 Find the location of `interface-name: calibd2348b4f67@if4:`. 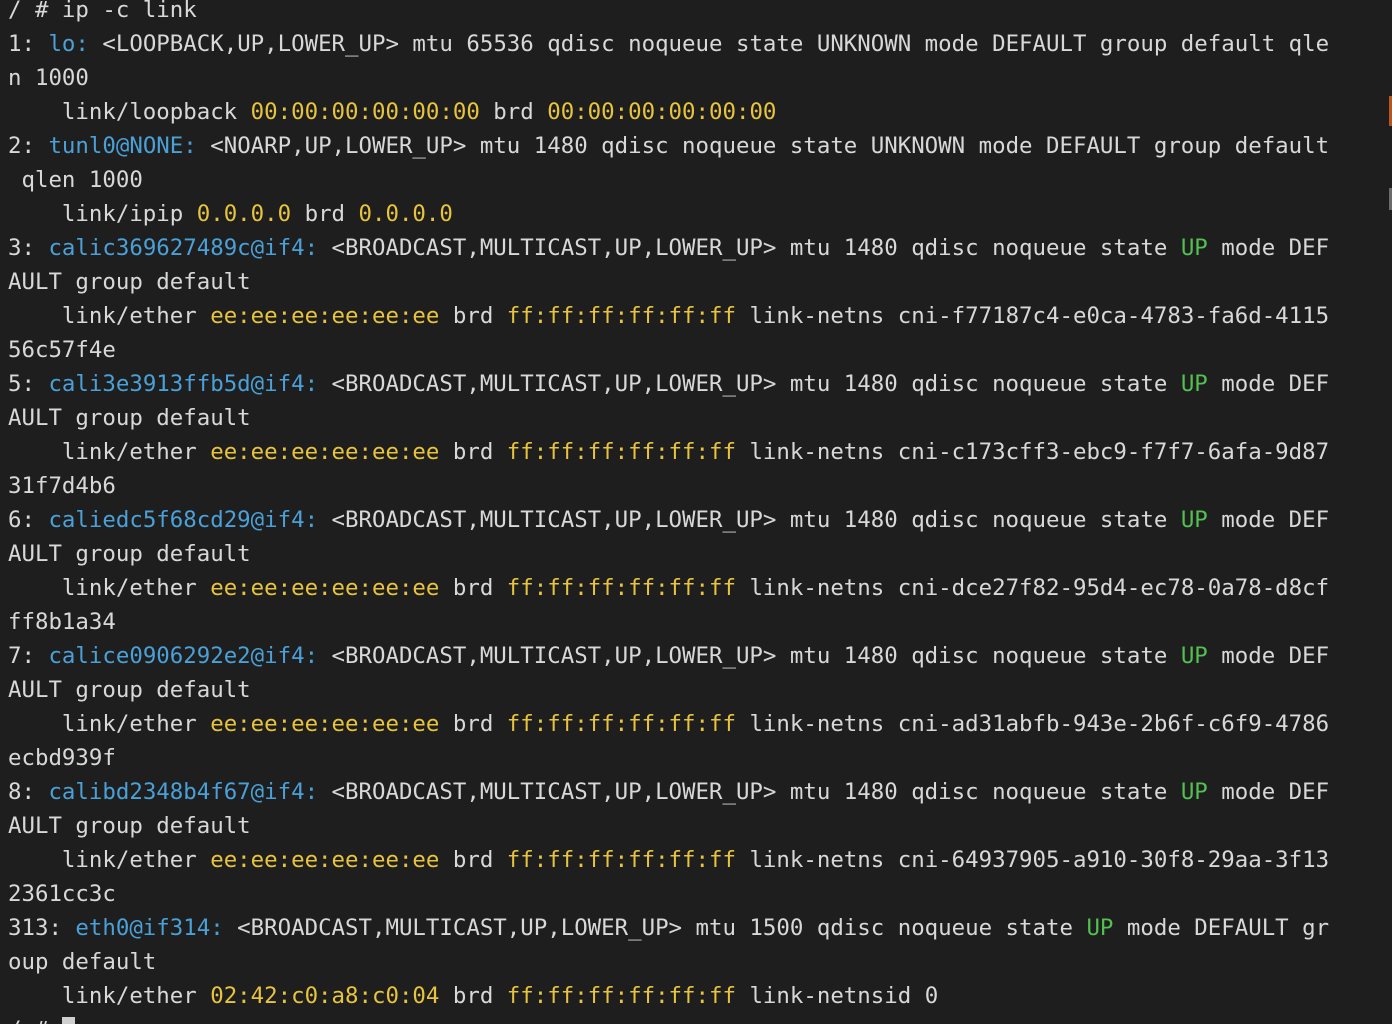

interface-name: calibd2348b4f67@if4: is located at coordinates (183, 792).